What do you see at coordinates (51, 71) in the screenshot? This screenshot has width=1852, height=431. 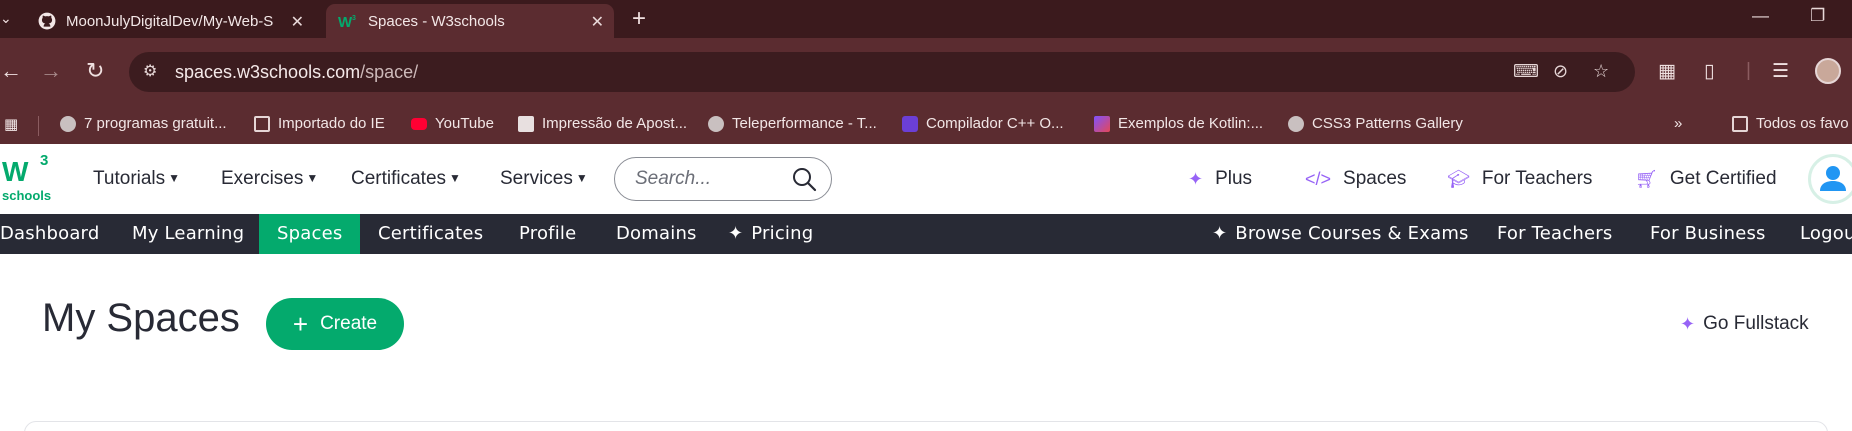 I see `forward-arrow-icon: →` at bounding box center [51, 71].